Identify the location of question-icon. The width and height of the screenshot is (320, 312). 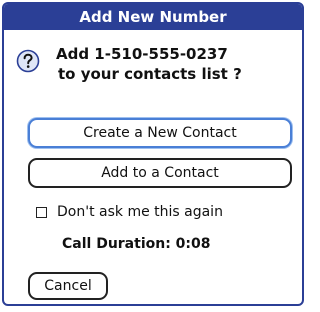
(28, 61).